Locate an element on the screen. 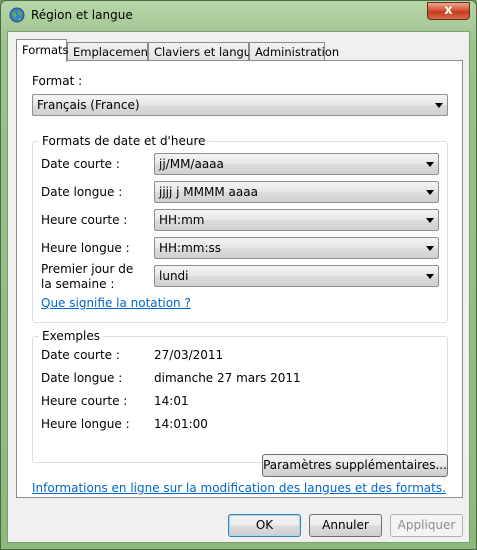 The height and width of the screenshot is (550, 477). example-long-date-value: dimanche 27 mars 2011 is located at coordinates (227, 378).